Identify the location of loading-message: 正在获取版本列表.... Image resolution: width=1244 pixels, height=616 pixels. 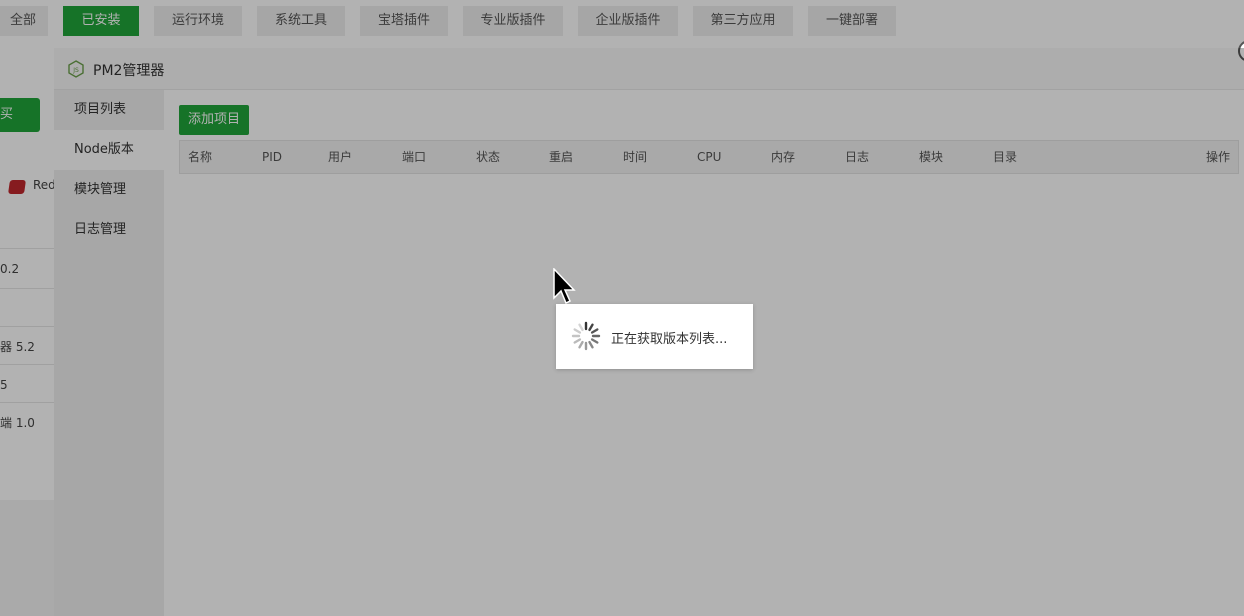
(669, 339).